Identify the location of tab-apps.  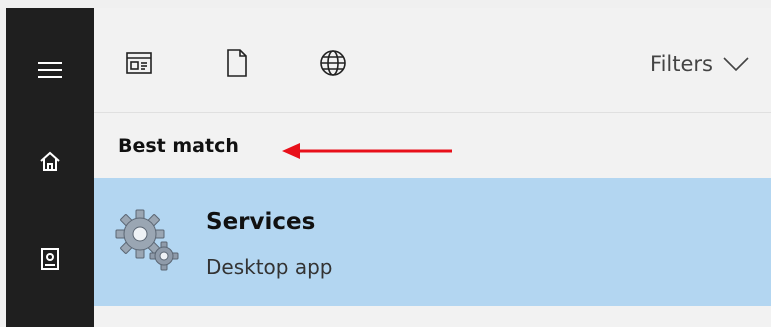
(139, 63).